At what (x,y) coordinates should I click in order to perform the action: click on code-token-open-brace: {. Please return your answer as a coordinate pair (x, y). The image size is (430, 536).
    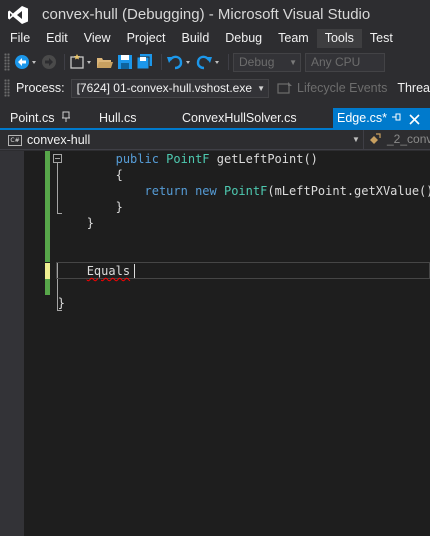
    Looking at the image, I should click on (119, 175).